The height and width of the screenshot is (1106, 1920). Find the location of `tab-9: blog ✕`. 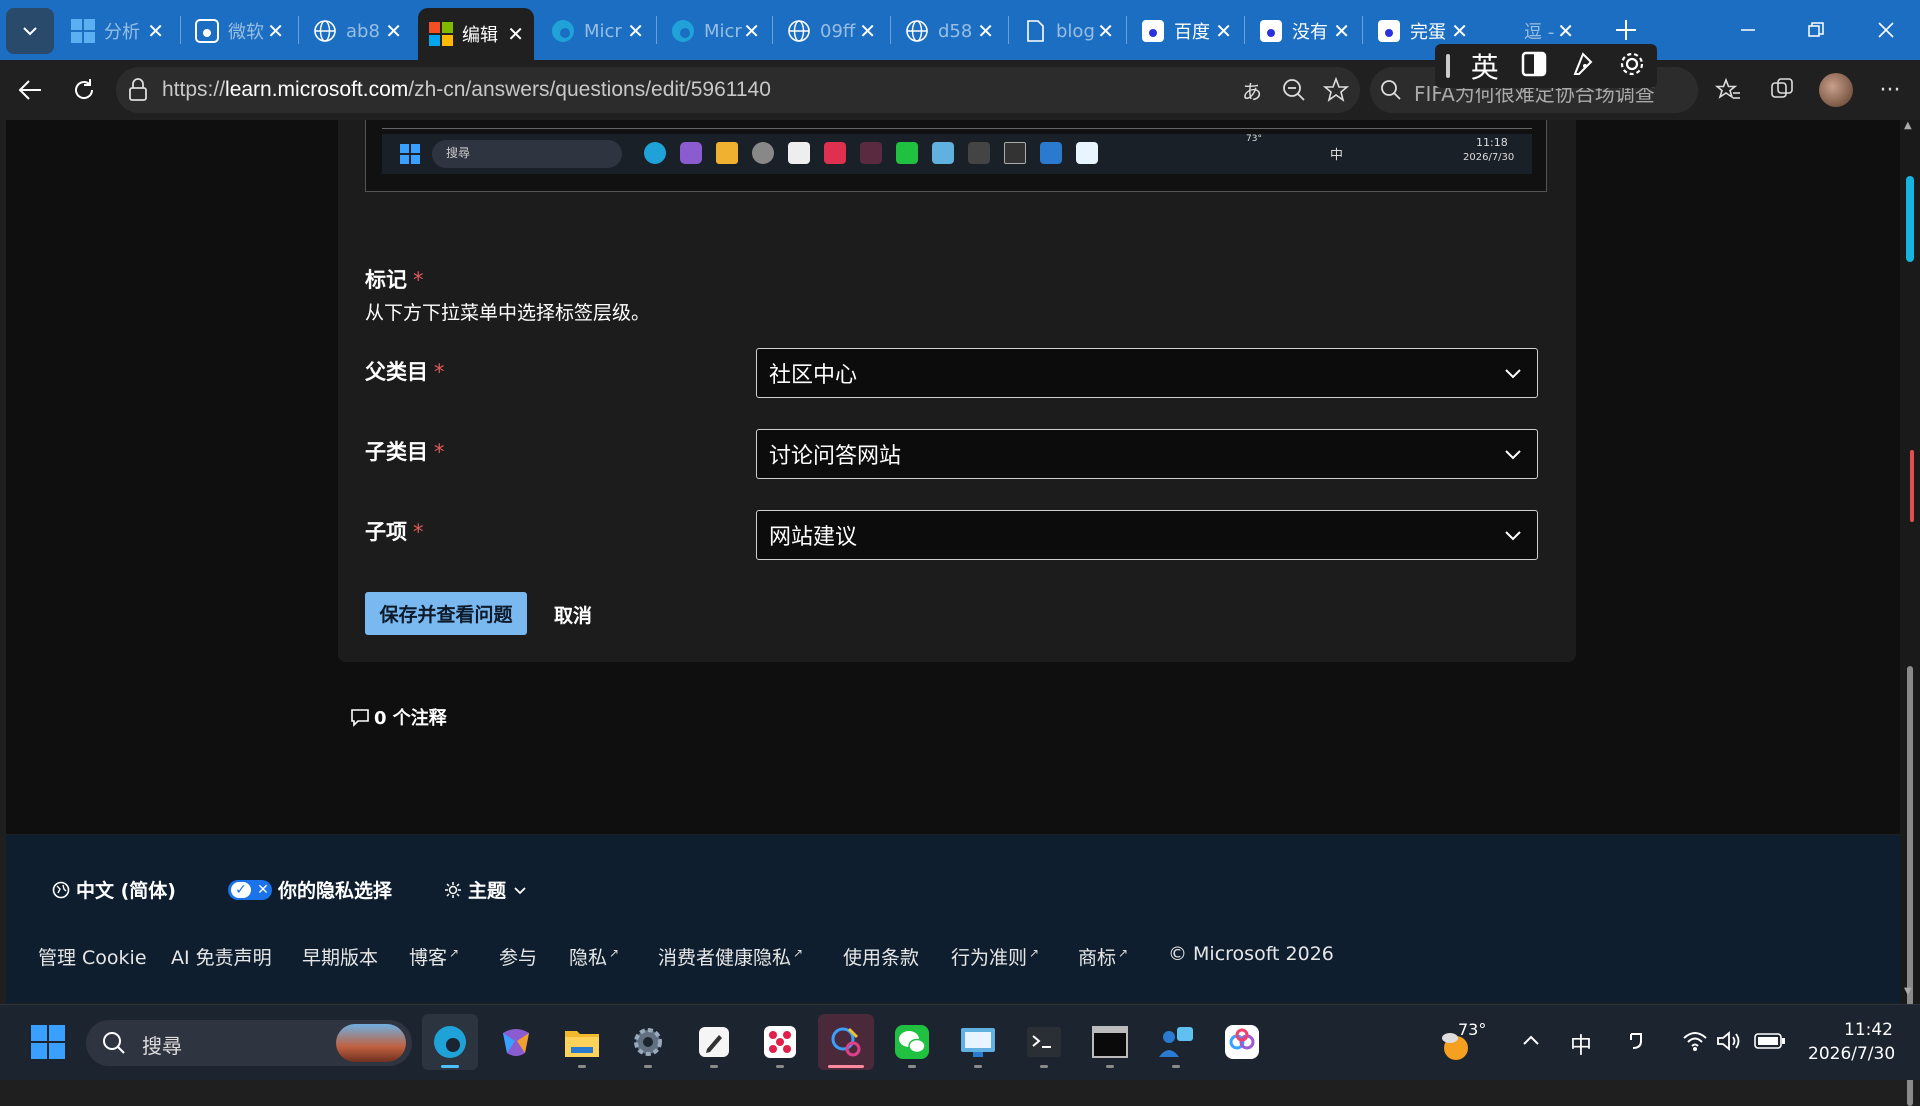

tab-9: blog ✕ is located at coordinates (1068, 31).